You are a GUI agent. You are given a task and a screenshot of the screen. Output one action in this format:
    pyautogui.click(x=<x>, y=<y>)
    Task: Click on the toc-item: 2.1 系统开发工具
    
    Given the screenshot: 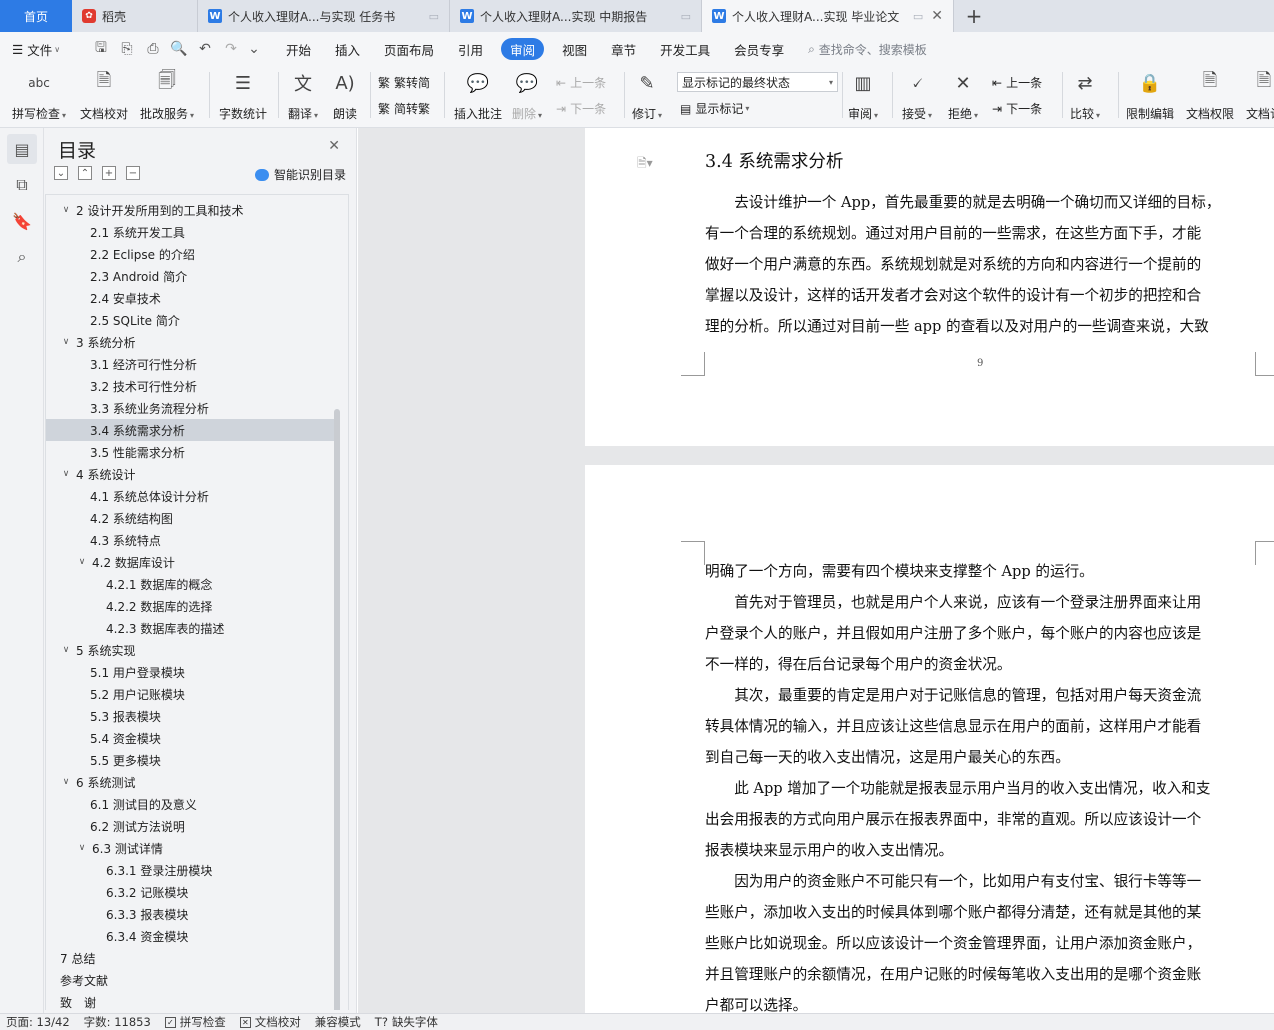 What is the action you would take?
    pyautogui.click(x=190, y=232)
    